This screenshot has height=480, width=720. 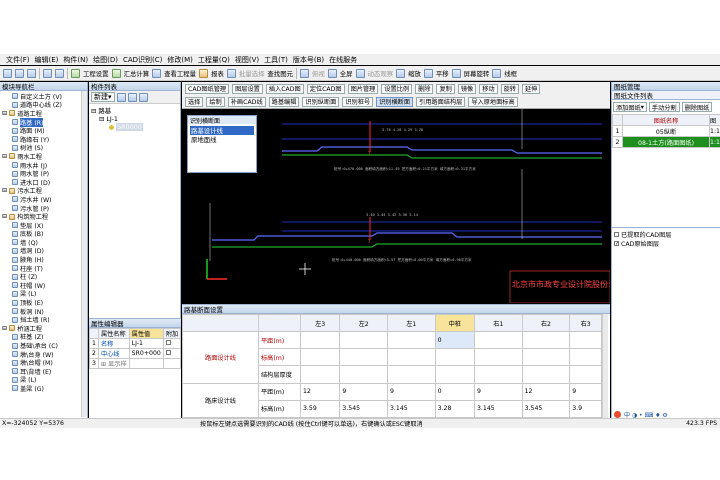 I want to click on undo-icon, so click(x=47, y=73).